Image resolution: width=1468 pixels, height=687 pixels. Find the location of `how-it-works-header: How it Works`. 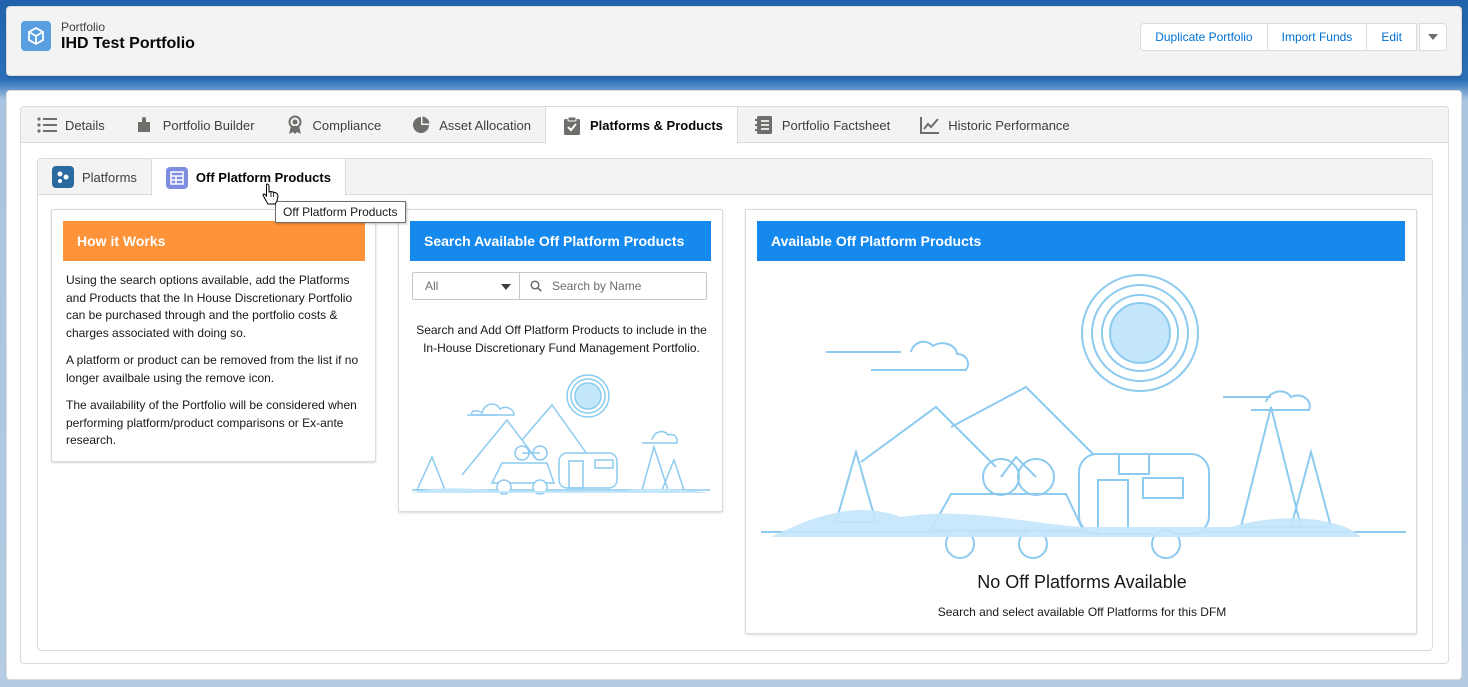

how-it-works-header: How it Works is located at coordinates (214, 241).